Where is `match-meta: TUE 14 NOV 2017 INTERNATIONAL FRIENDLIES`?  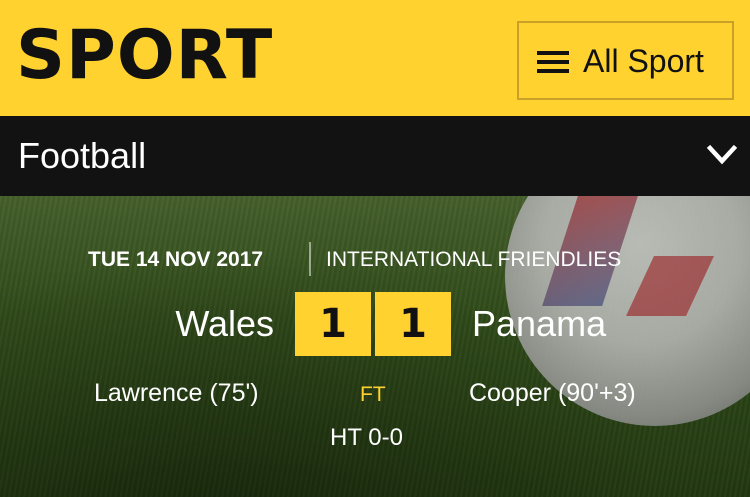
match-meta: TUE 14 NOV 2017 INTERNATIONAL FRIENDLIES is located at coordinates (375, 259).